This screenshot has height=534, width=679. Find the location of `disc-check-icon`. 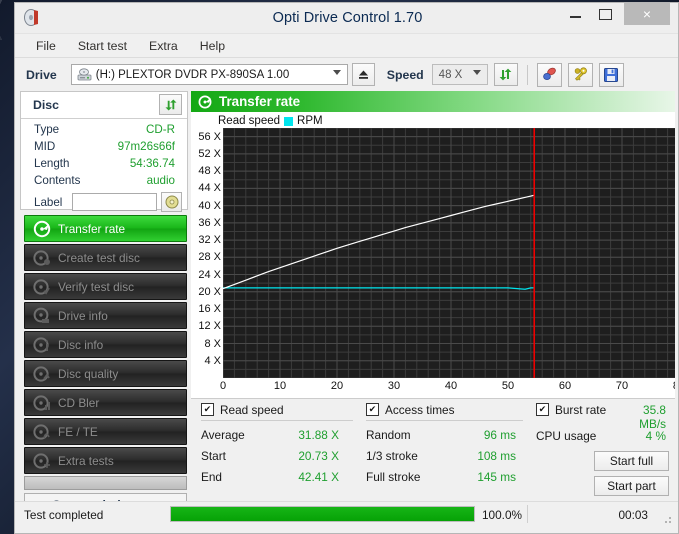

disc-check-icon is located at coordinates (205, 102).